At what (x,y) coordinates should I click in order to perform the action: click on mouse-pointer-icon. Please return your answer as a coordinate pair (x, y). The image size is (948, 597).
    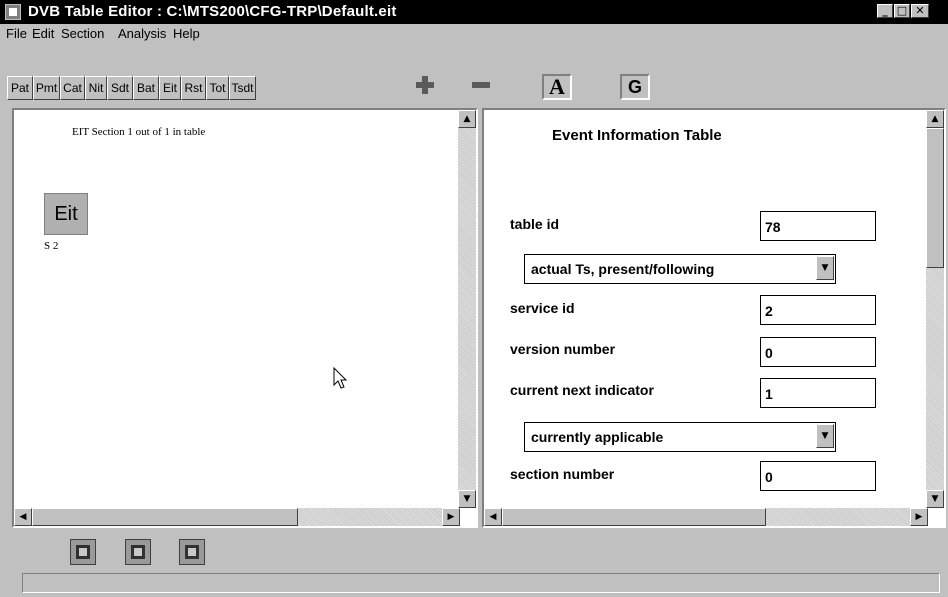
    Looking at the image, I should click on (340, 378).